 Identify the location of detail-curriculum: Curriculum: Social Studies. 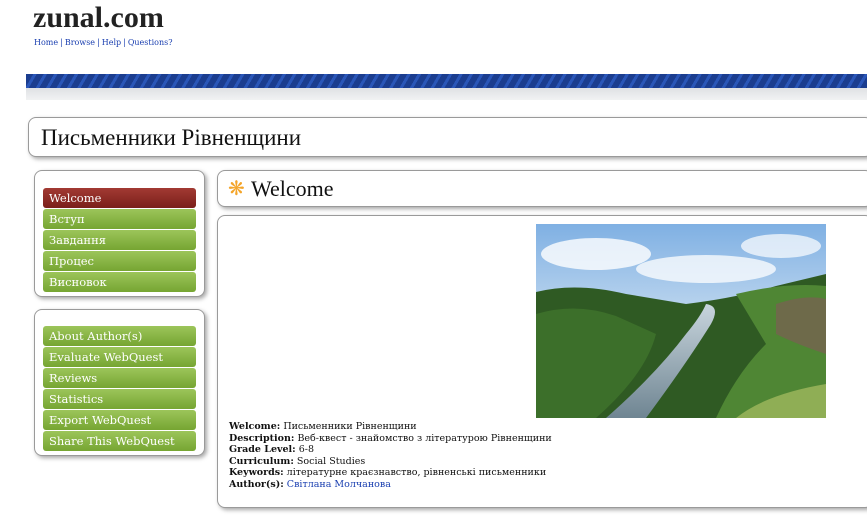
(390, 462).